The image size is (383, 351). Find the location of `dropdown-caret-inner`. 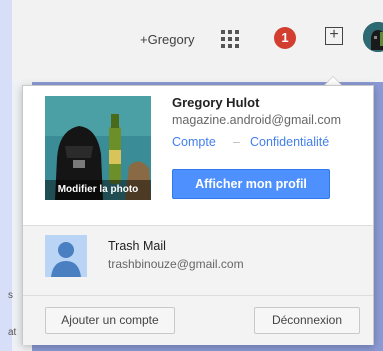

dropdown-caret-inner is located at coordinates (333, 81).